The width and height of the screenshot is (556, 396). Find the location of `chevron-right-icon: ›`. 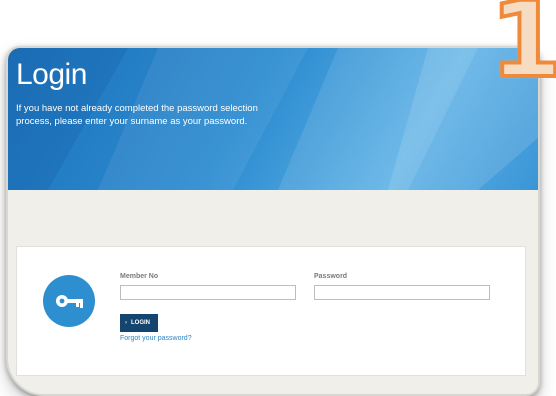

chevron-right-icon: › is located at coordinates (126, 323).